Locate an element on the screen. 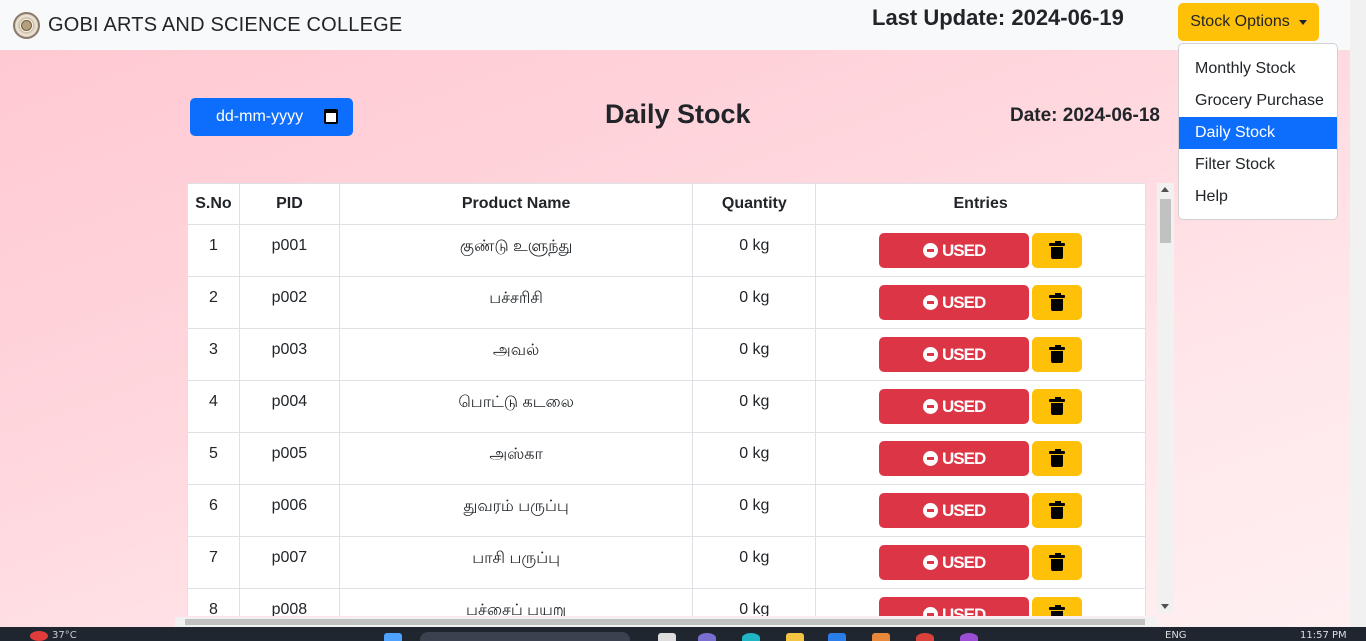  scroll-up-arrow-icon is located at coordinates (1165, 189).